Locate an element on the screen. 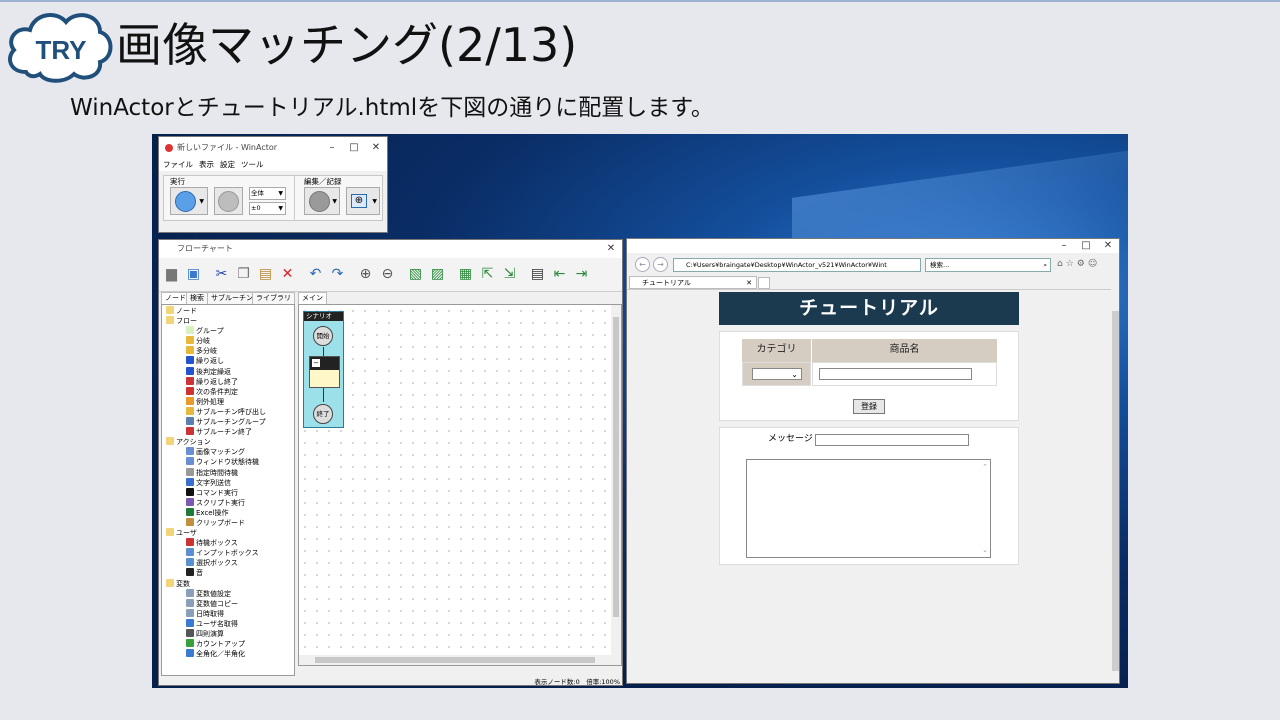  menu-view: 表示 is located at coordinates (206, 165).